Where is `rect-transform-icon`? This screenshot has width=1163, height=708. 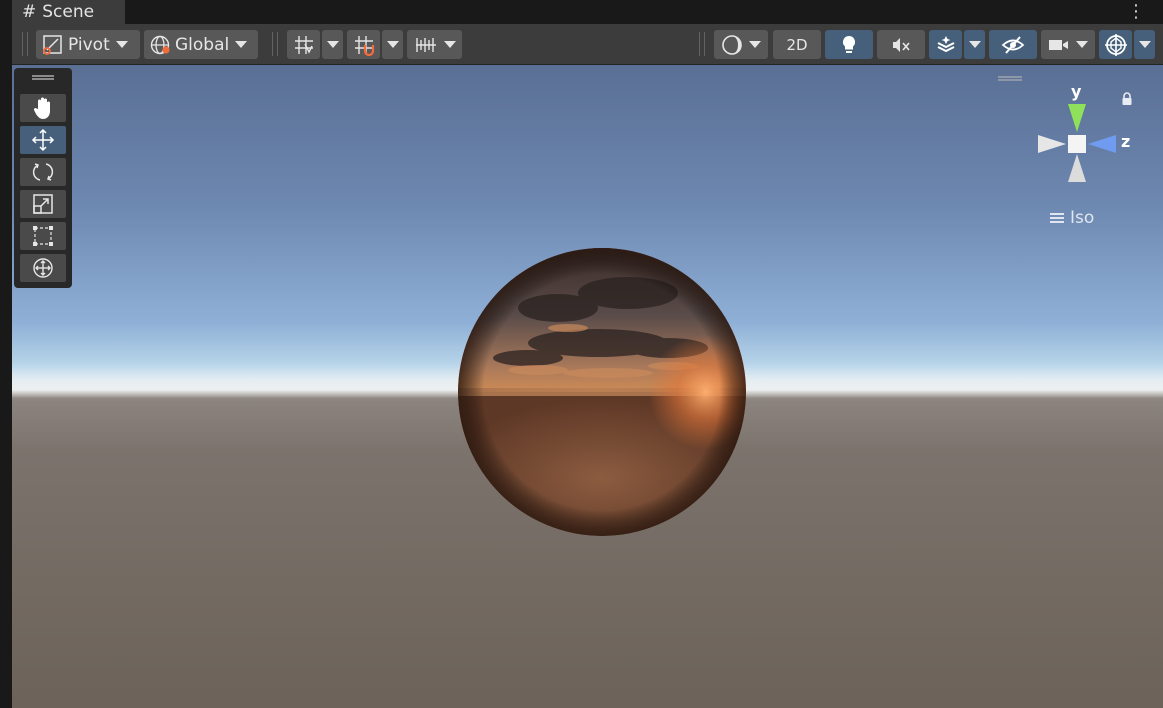
rect-transform-icon is located at coordinates (43, 236).